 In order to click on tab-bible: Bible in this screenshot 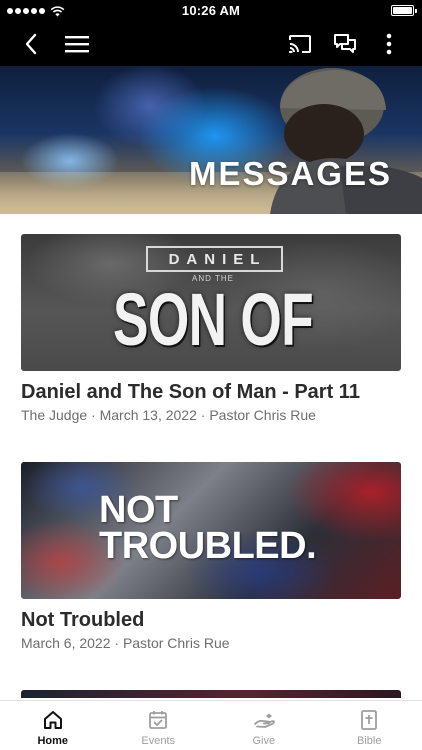, I will do `click(369, 725)`.